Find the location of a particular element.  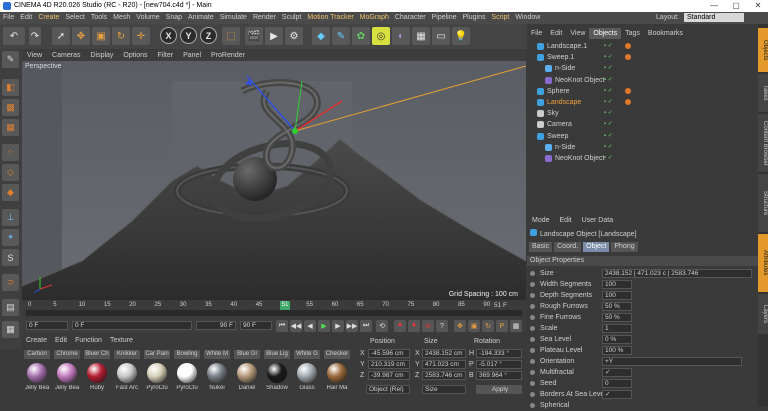

record-keys-icon: ⏺ is located at coordinates (400, 326).